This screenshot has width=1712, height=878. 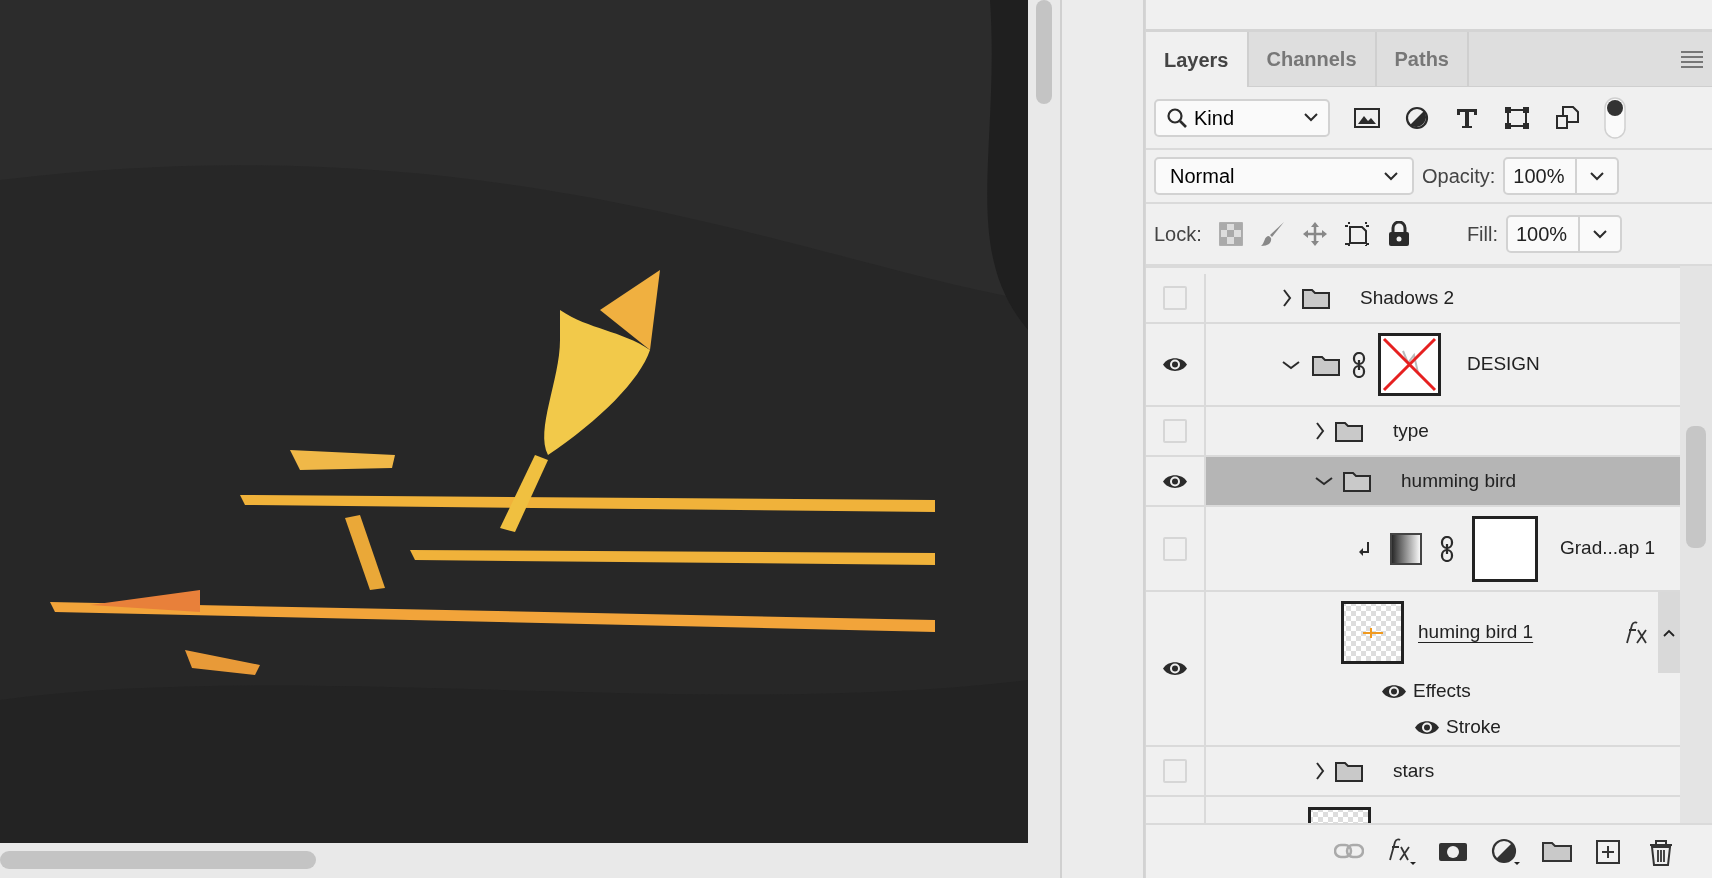 I want to click on add-effect-icon, so click(x=1401, y=851).